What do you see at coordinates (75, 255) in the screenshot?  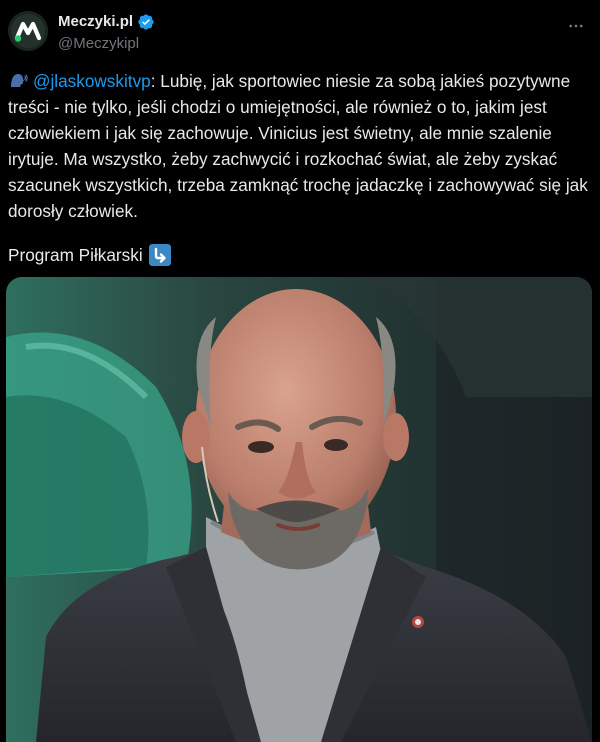 I see `program-label: Program Piłkarski` at bounding box center [75, 255].